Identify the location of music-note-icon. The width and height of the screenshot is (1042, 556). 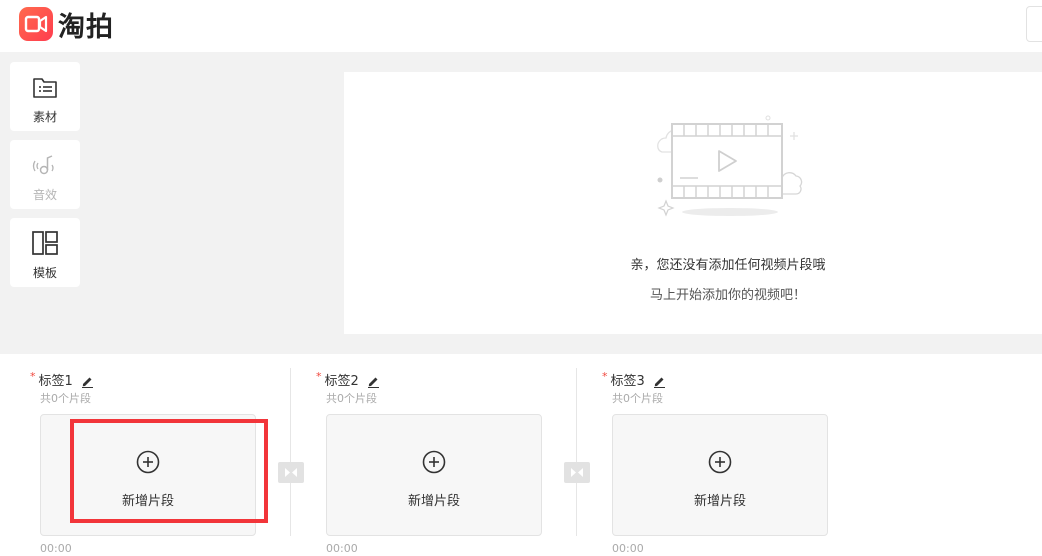
(43, 165).